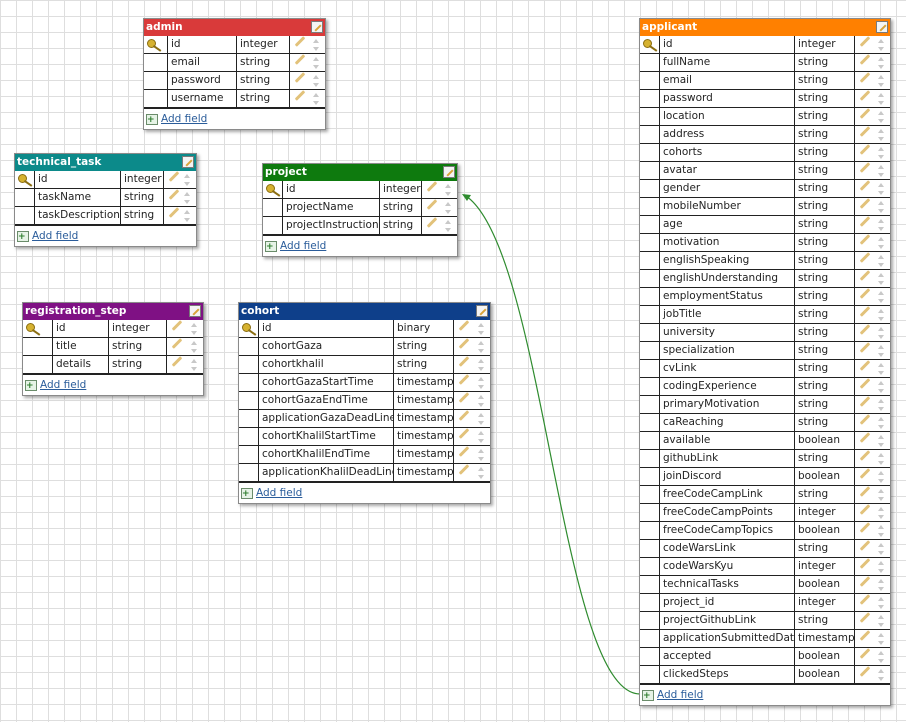  Describe the element at coordinates (765, 81) in the screenshot. I see `field-row: email string` at that location.